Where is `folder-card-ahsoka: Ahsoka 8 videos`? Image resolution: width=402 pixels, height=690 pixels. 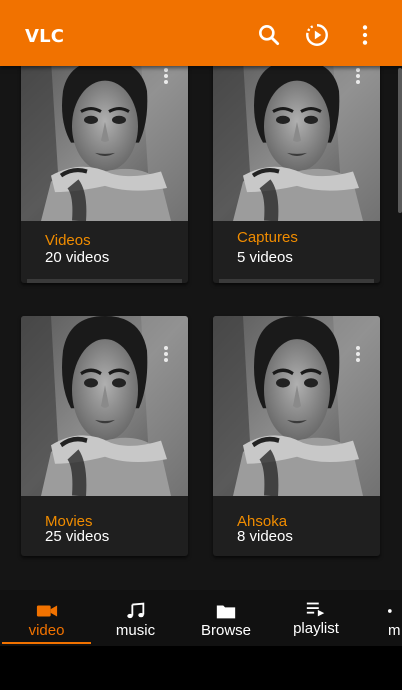 folder-card-ahsoka: Ahsoka 8 videos is located at coordinates (296, 436).